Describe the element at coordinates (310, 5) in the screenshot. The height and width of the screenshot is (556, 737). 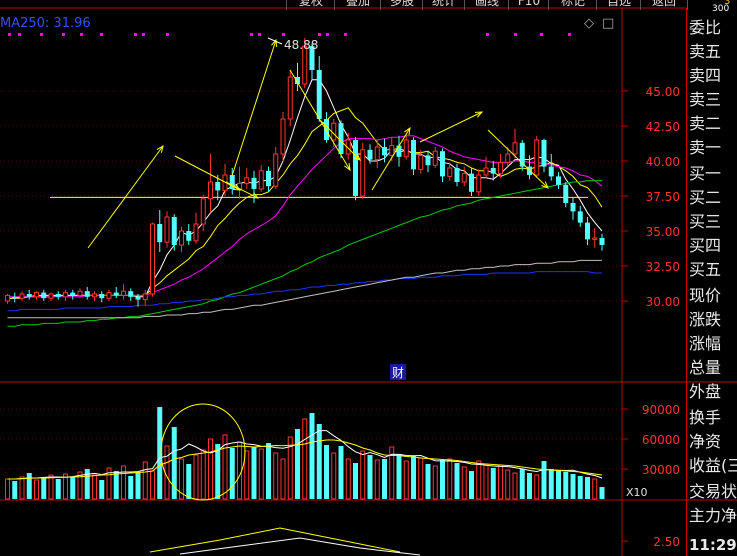
I see `menu-restore-rights: 复权` at that location.